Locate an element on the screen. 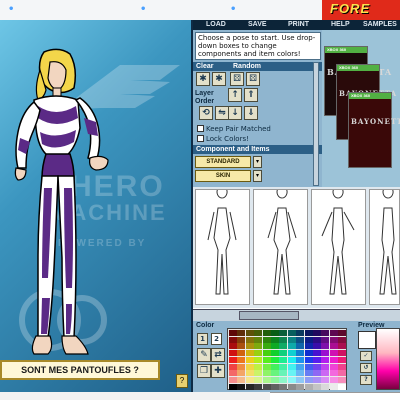  clear-item-button: ✱ is located at coordinates (203, 79).